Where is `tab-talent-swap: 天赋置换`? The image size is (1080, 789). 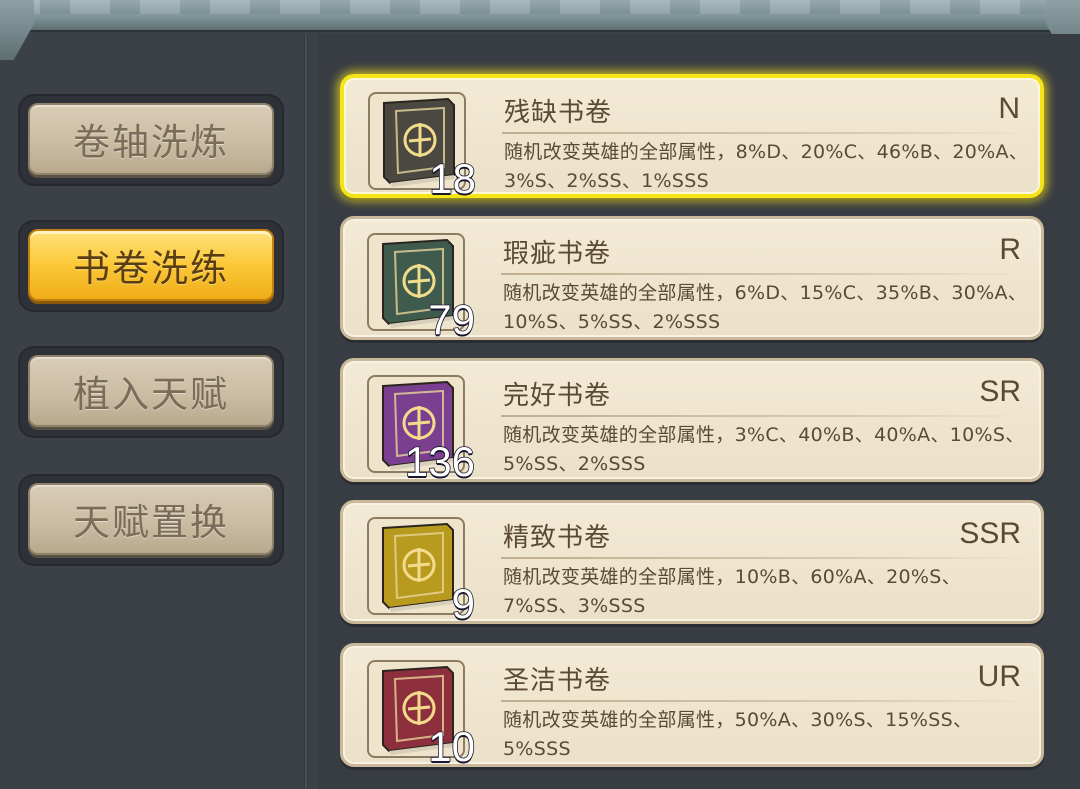 tab-talent-swap: 天赋置换 is located at coordinates (151, 520).